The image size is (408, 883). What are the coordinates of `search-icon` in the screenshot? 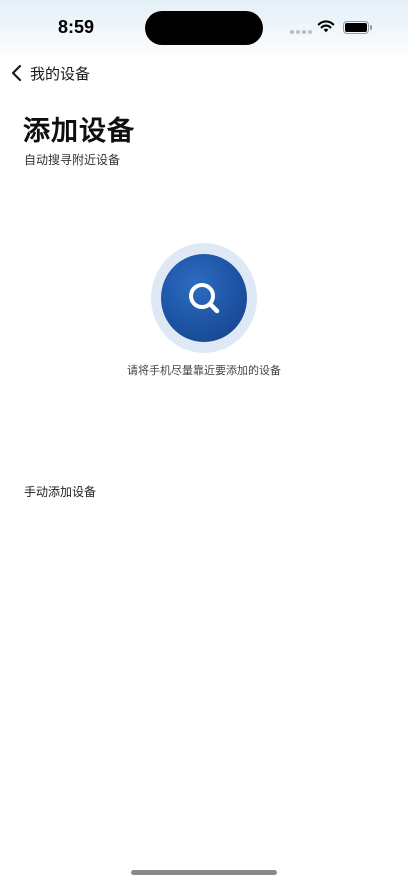 It's located at (204, 298).